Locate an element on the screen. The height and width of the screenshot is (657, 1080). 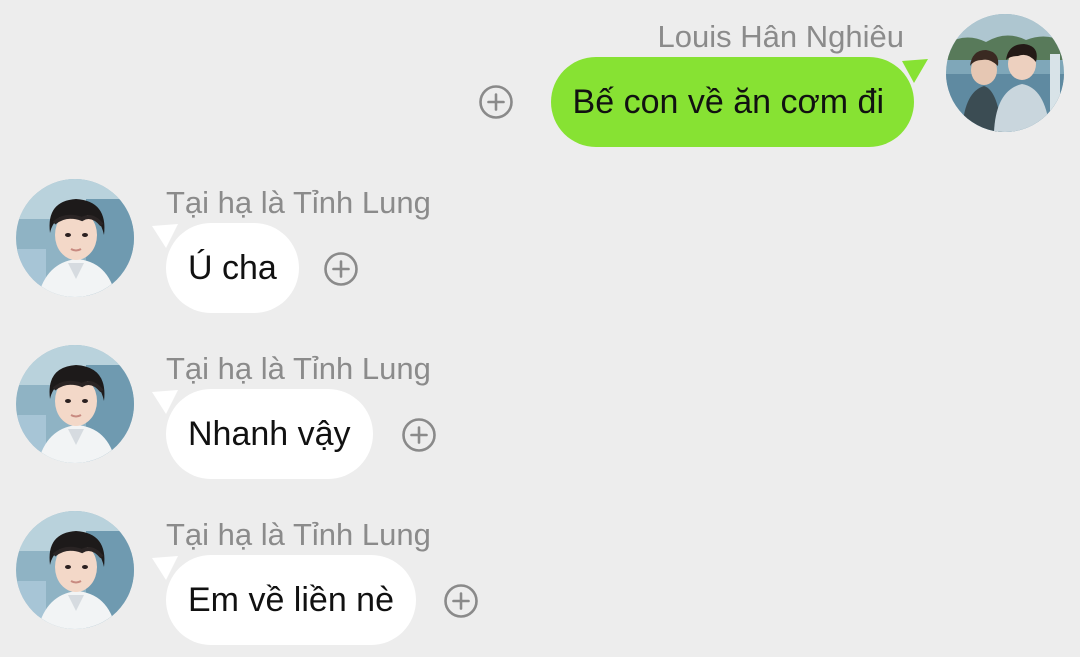
message-bubble: Bế con về ăn cơm đi is located at coordinates (732, 102).